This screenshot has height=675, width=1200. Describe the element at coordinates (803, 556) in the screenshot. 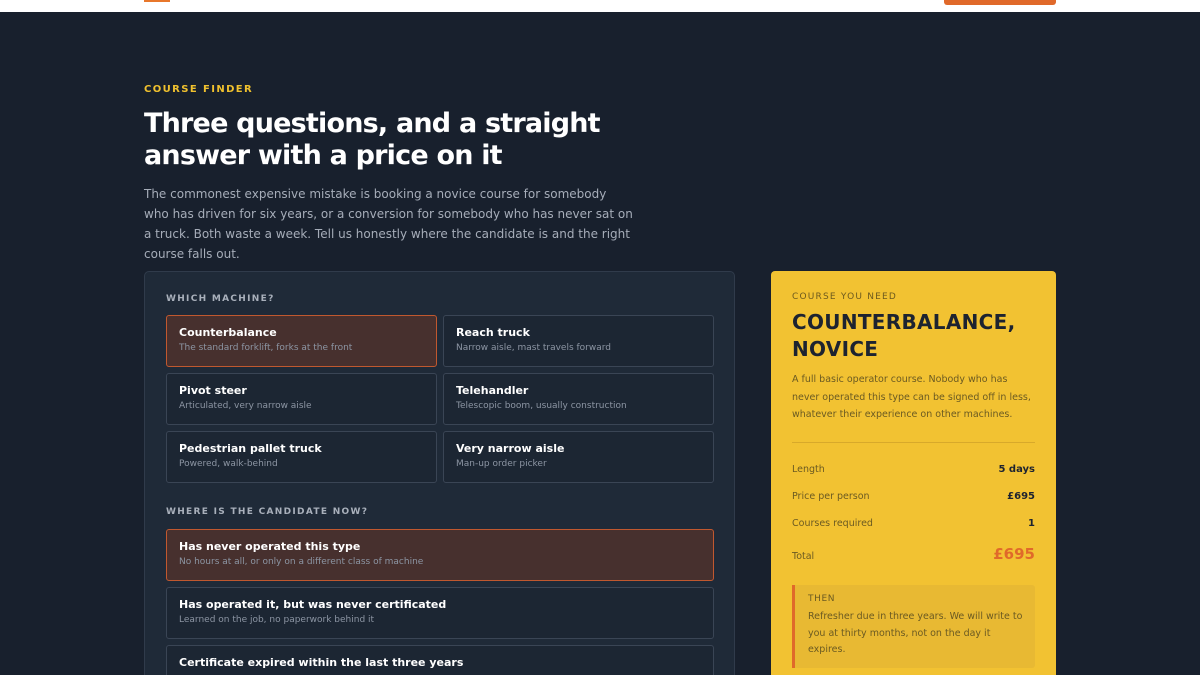

I see `row-key: Total` at that location.